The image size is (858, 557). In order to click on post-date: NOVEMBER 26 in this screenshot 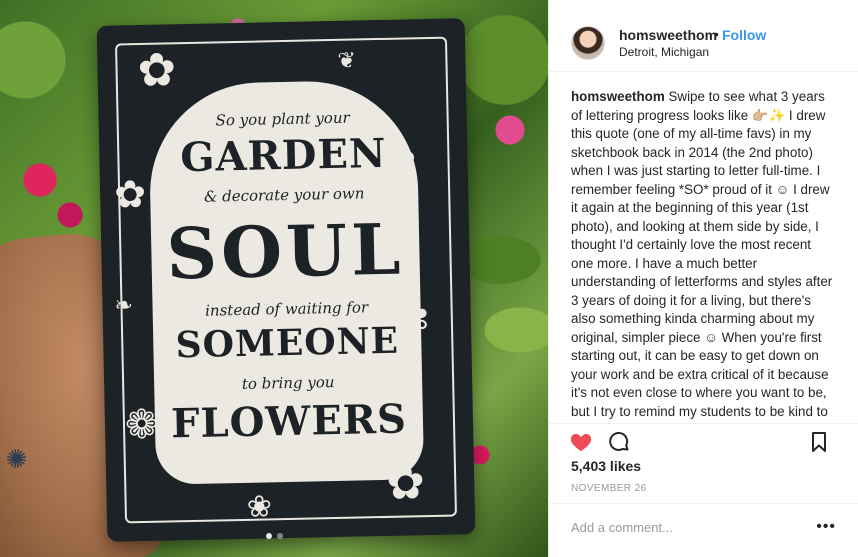, I will do `click(609, 488)`.